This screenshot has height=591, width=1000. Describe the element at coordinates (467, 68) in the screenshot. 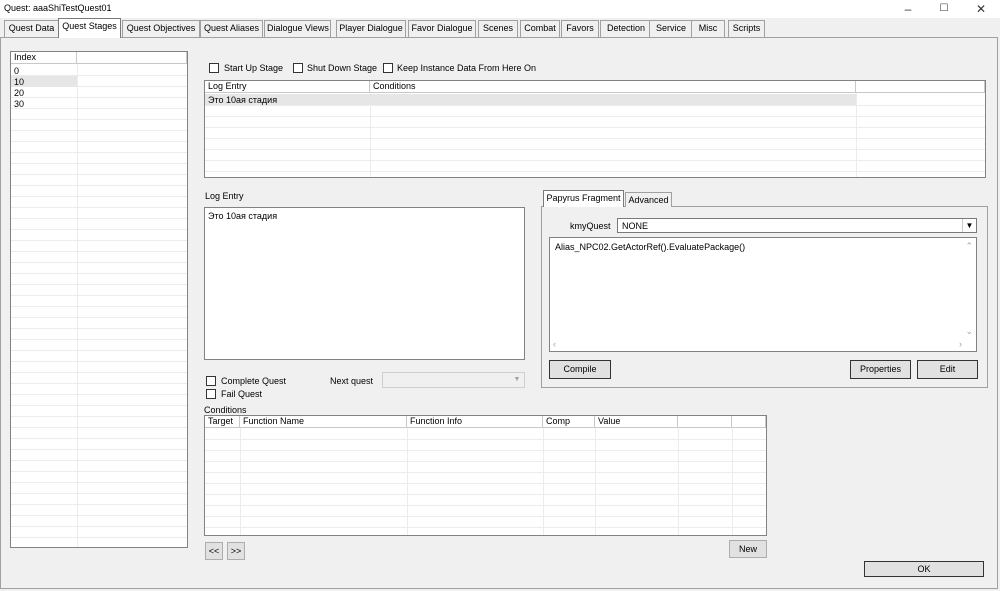

I see `keep-instance-label: Keep Instance Data From Here On` at that location.